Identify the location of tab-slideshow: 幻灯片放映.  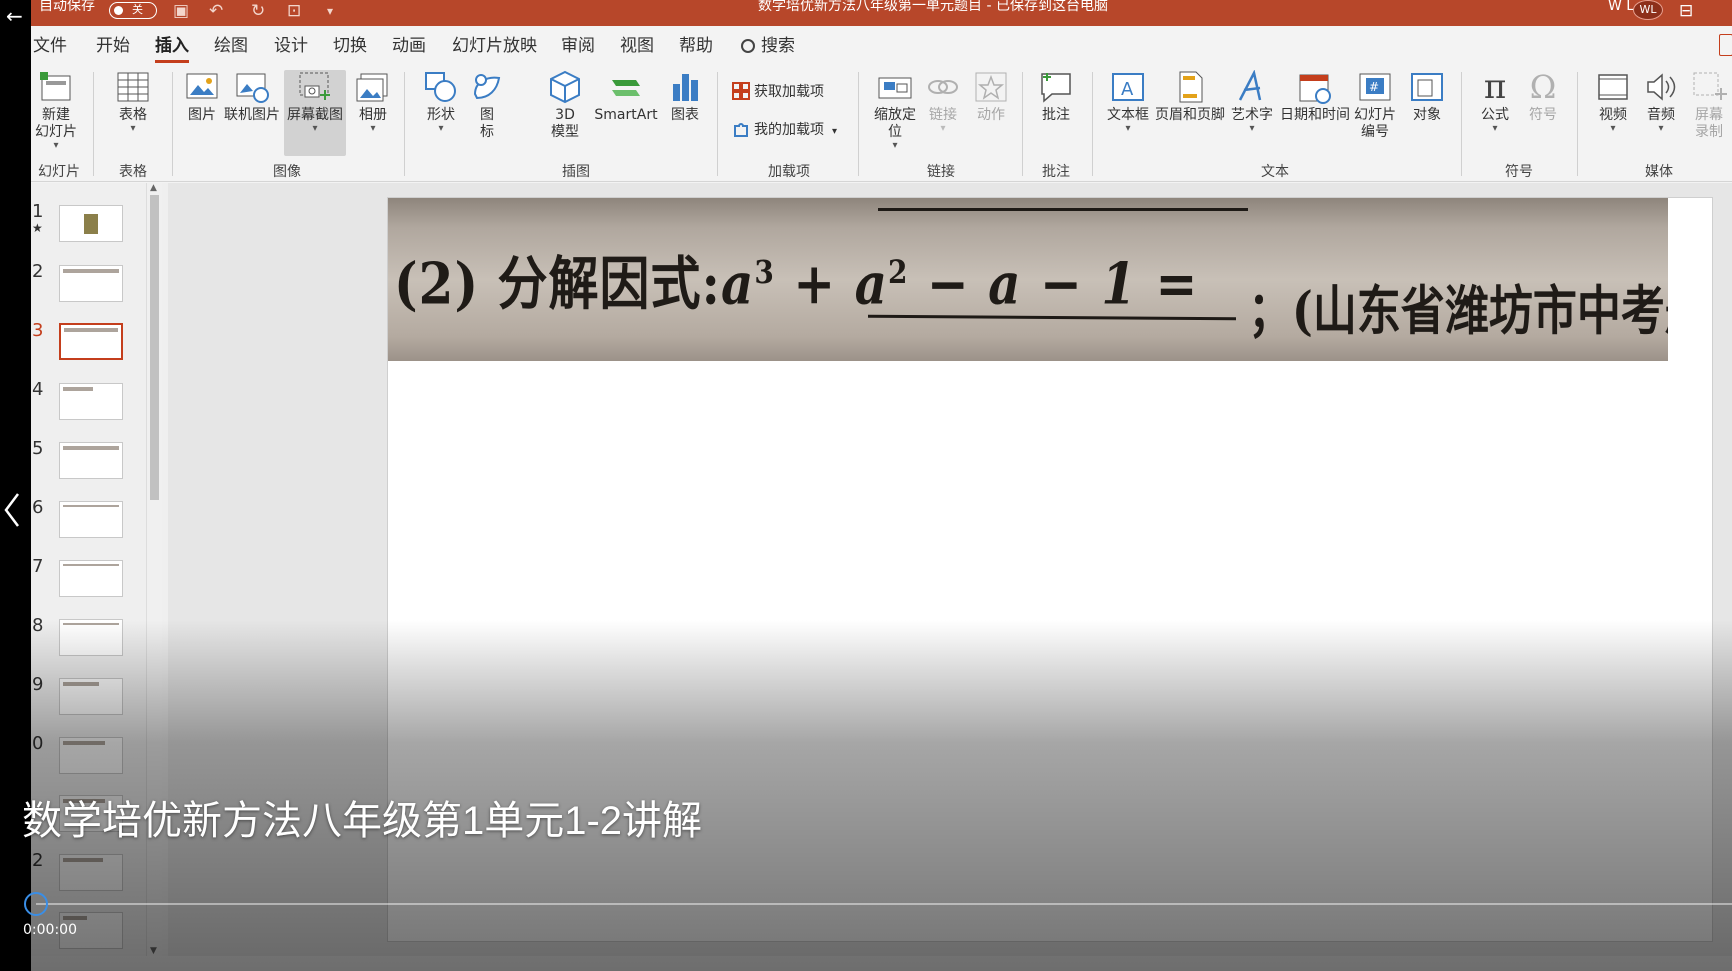
(494, 47).